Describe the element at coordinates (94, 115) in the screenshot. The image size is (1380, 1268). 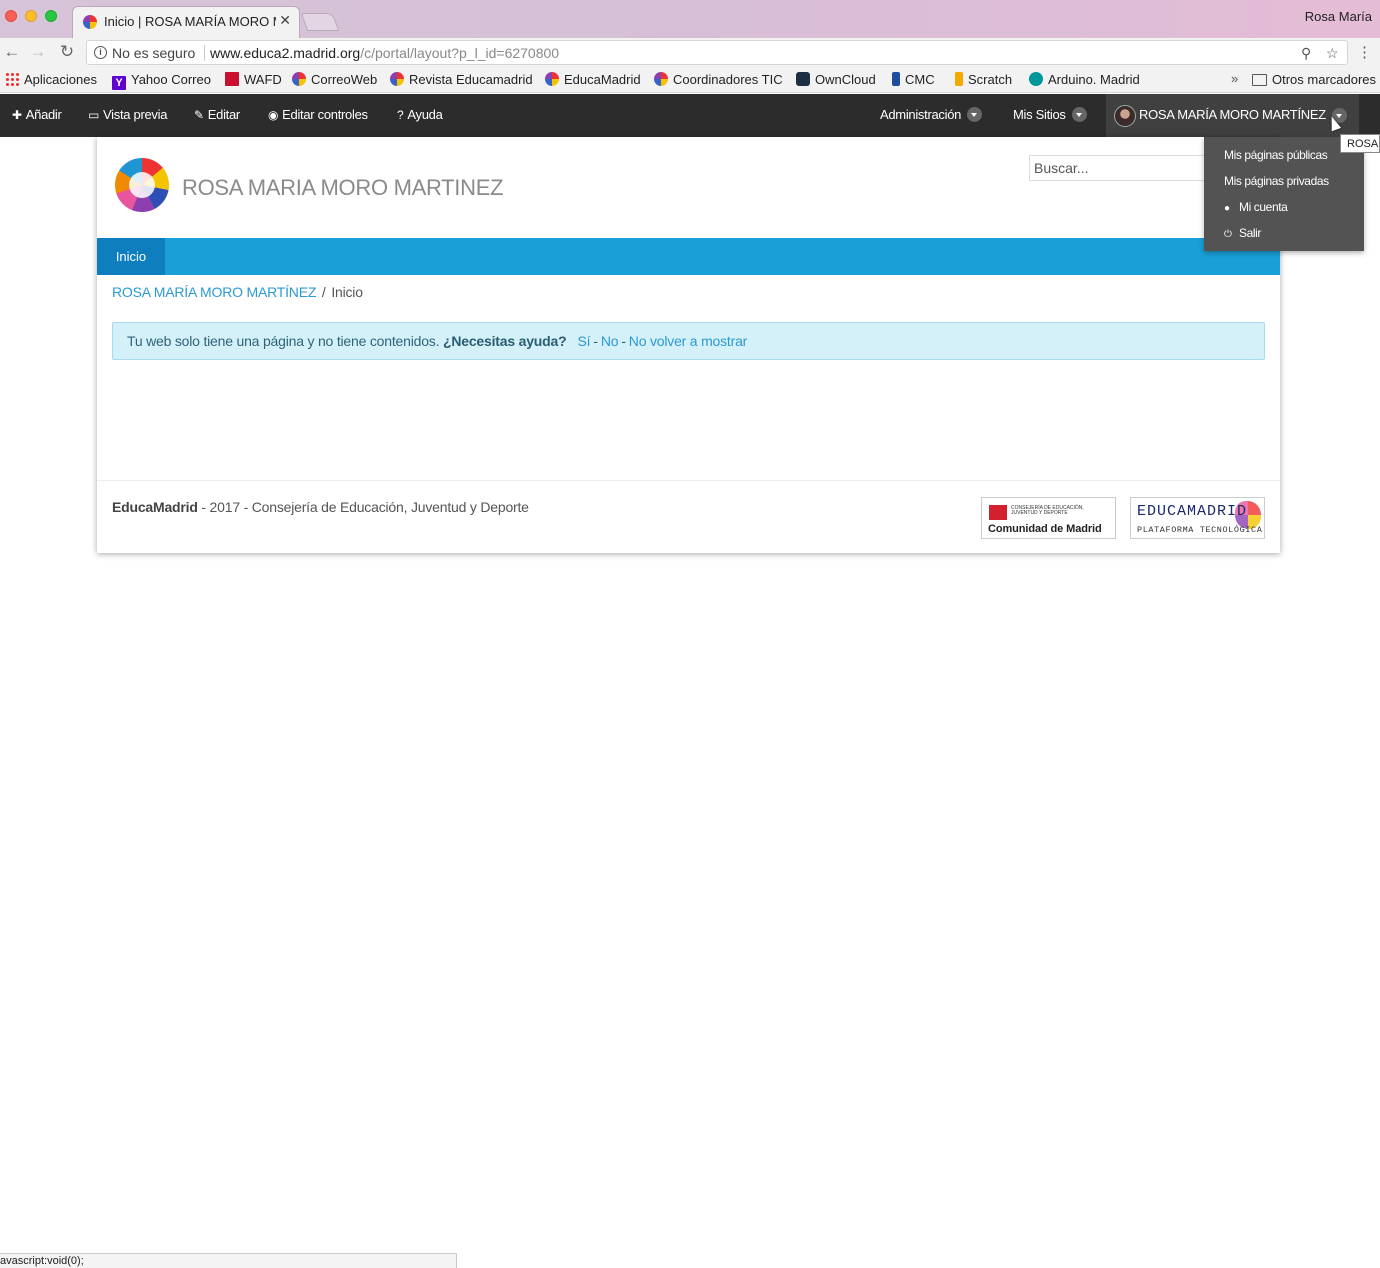
I see `monitor-icon: ▭` at that location.